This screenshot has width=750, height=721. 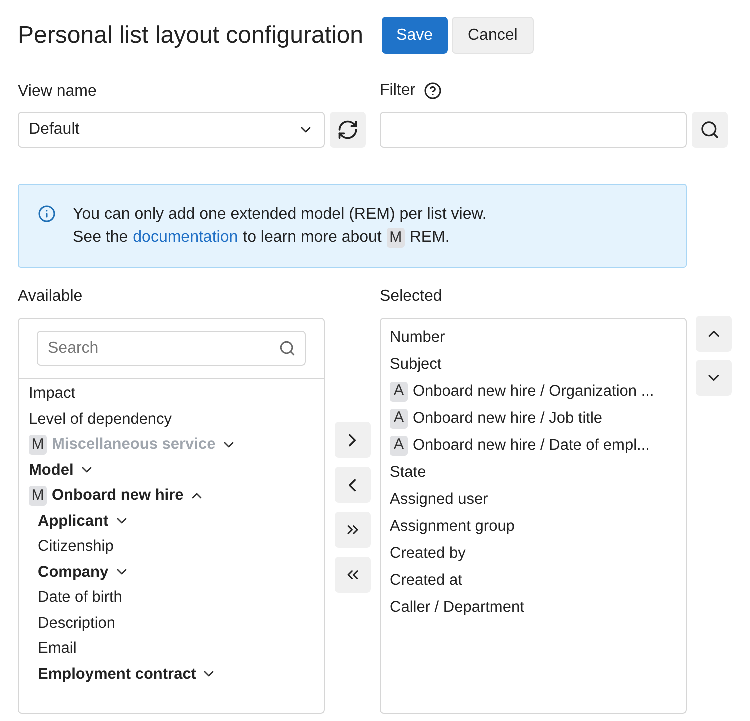 I want to click on refresh-icon, so click(x=348, y=130).